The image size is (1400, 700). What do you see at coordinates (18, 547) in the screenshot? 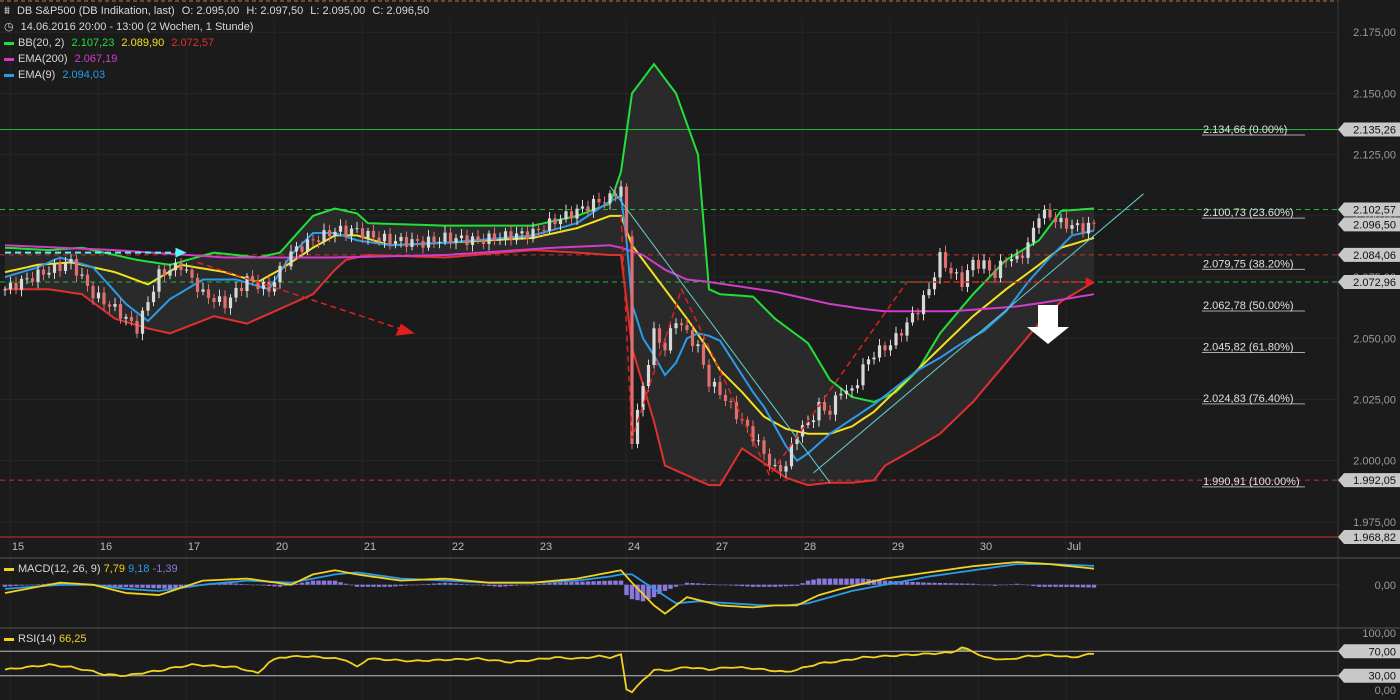
I see `x-tick-label: 15` at bounding box center [18, 547].